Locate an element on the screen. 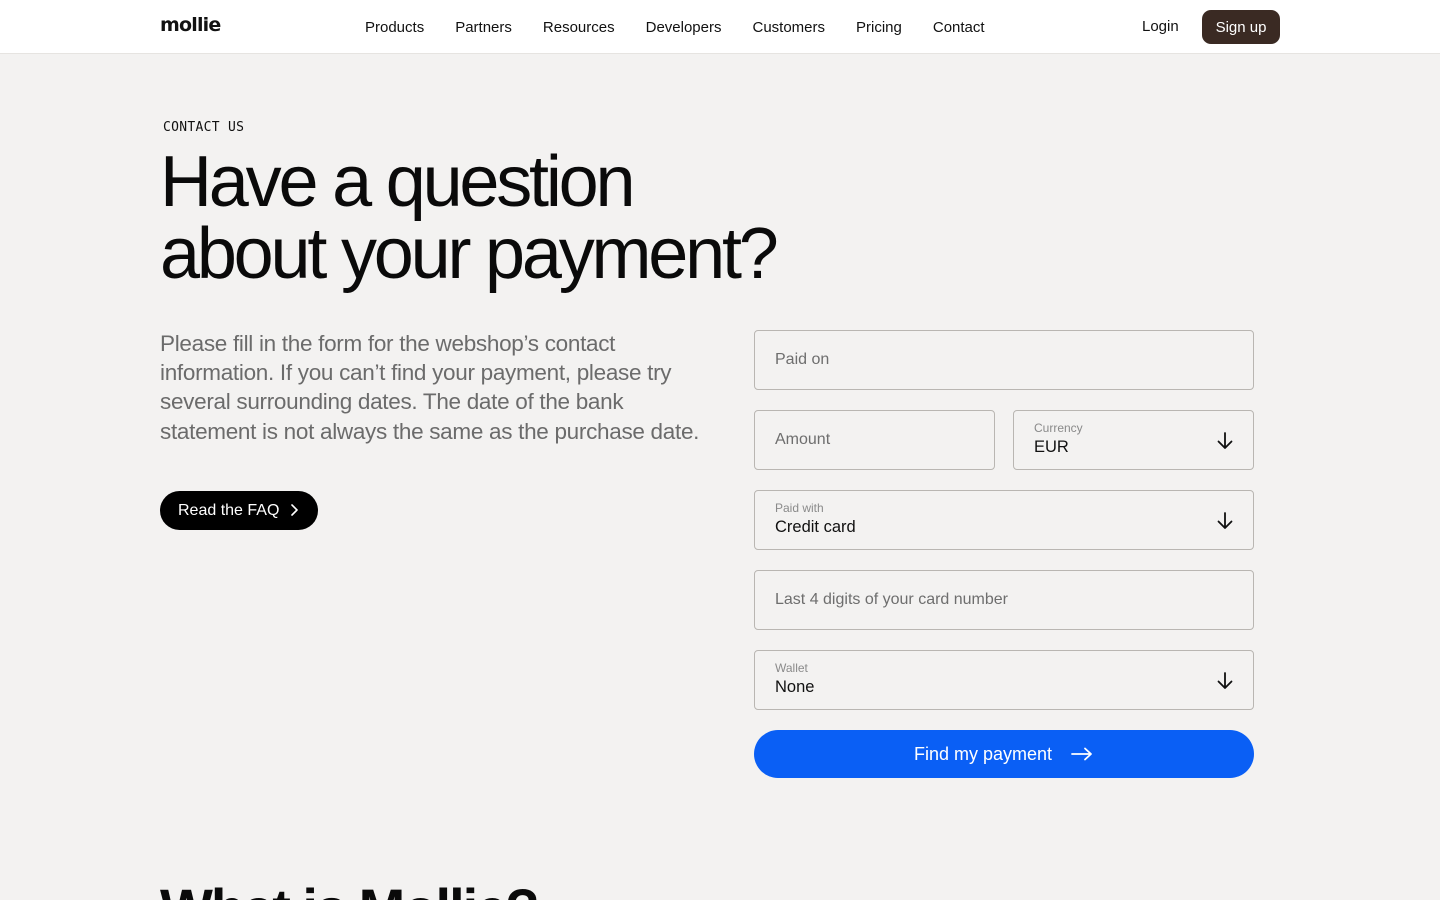 The width and height of the screenshot is (1440, 900). mollie-logo: mollie is located at coordinates (190, 25).